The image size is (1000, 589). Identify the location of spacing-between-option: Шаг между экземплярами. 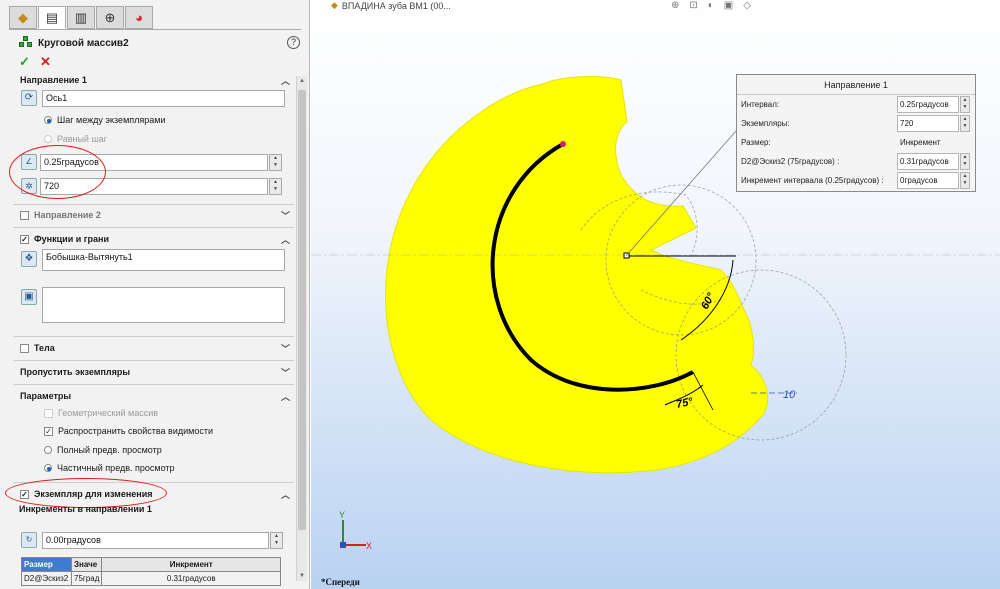
(104, 120).